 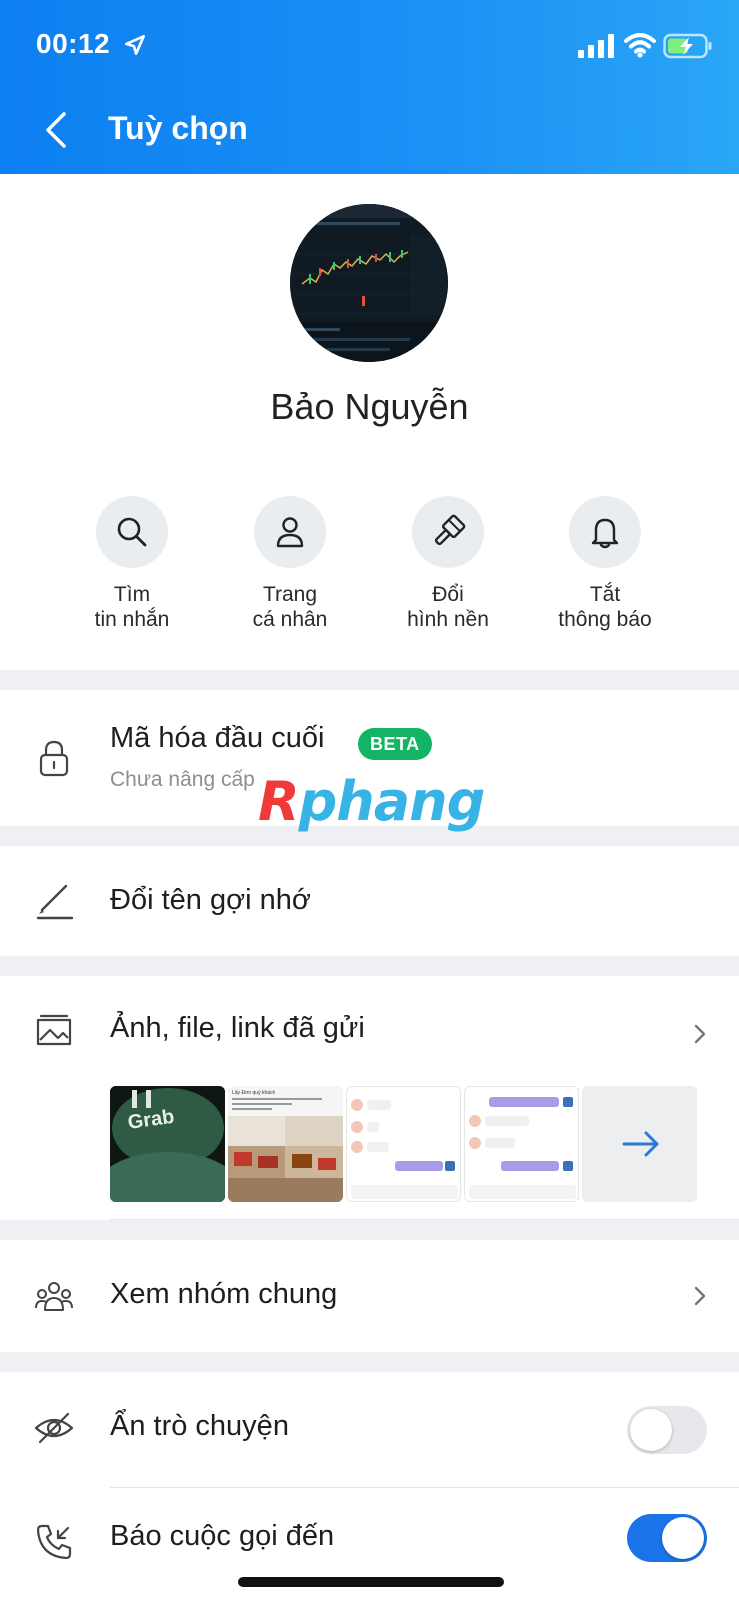 What do you see at coordinates (371, 1582) in the screenshot?
I see `home-indicator` at bounding box center [371, 1582].